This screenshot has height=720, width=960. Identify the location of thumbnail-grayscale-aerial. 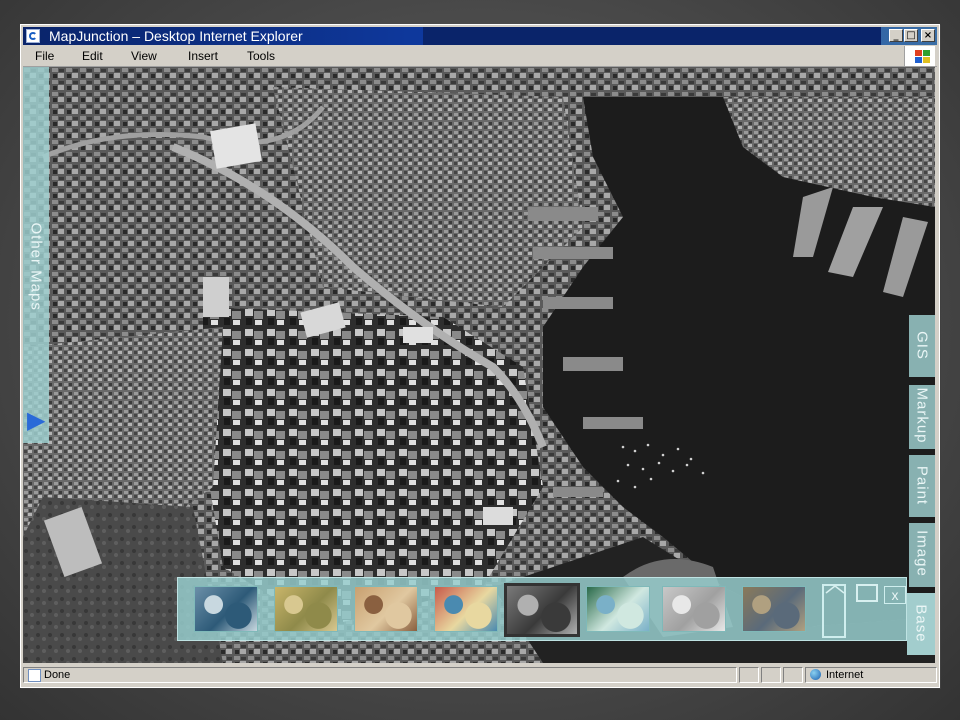
(542, 610).